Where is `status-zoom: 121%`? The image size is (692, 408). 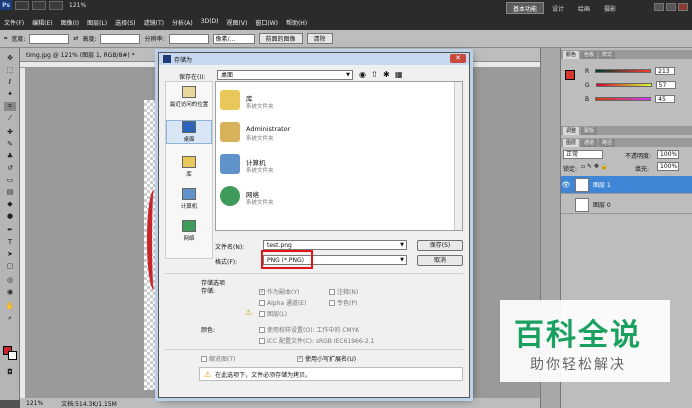
status-zoom: 121% is located at coordinates (34, 403).